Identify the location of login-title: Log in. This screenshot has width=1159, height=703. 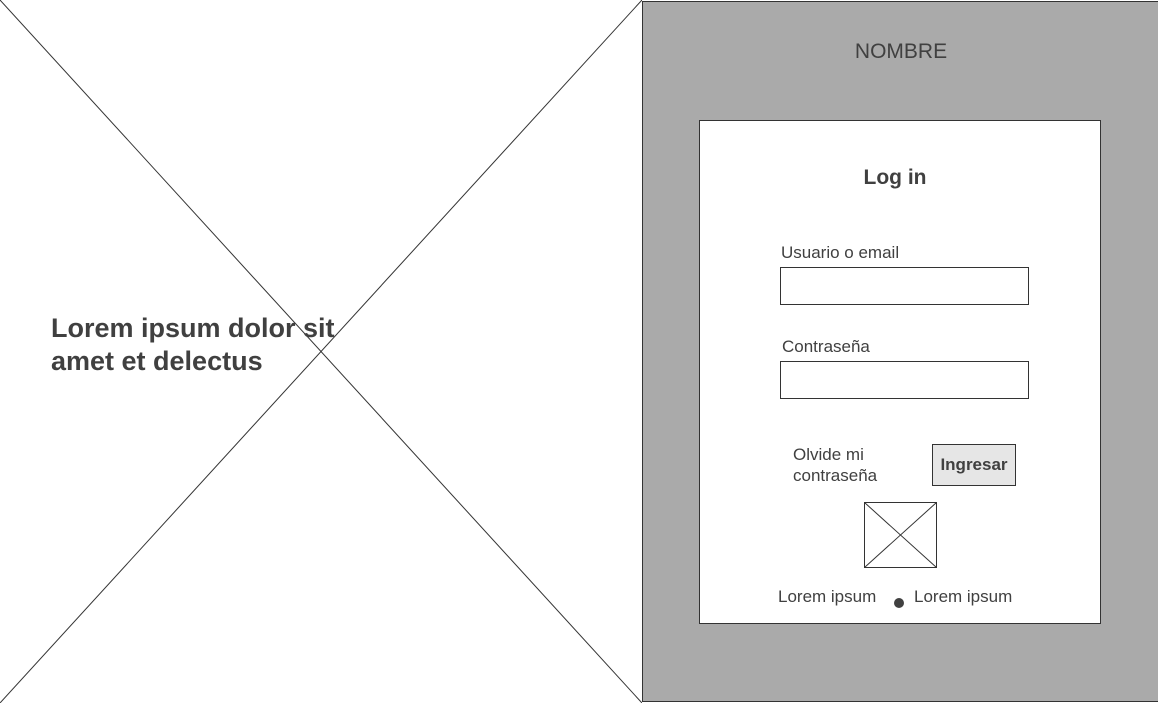
(895, 177).